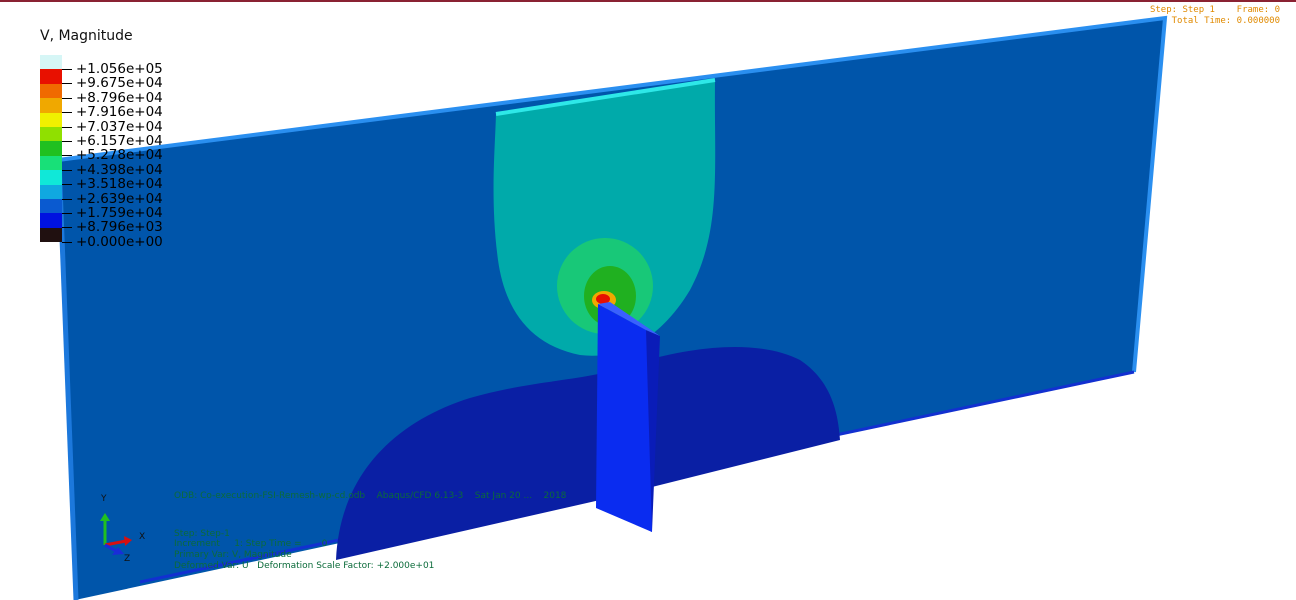  What do you see at coordinates (624, 418) in the screenshot?
I see `flap-front-face` at bounding box center [624, 418].